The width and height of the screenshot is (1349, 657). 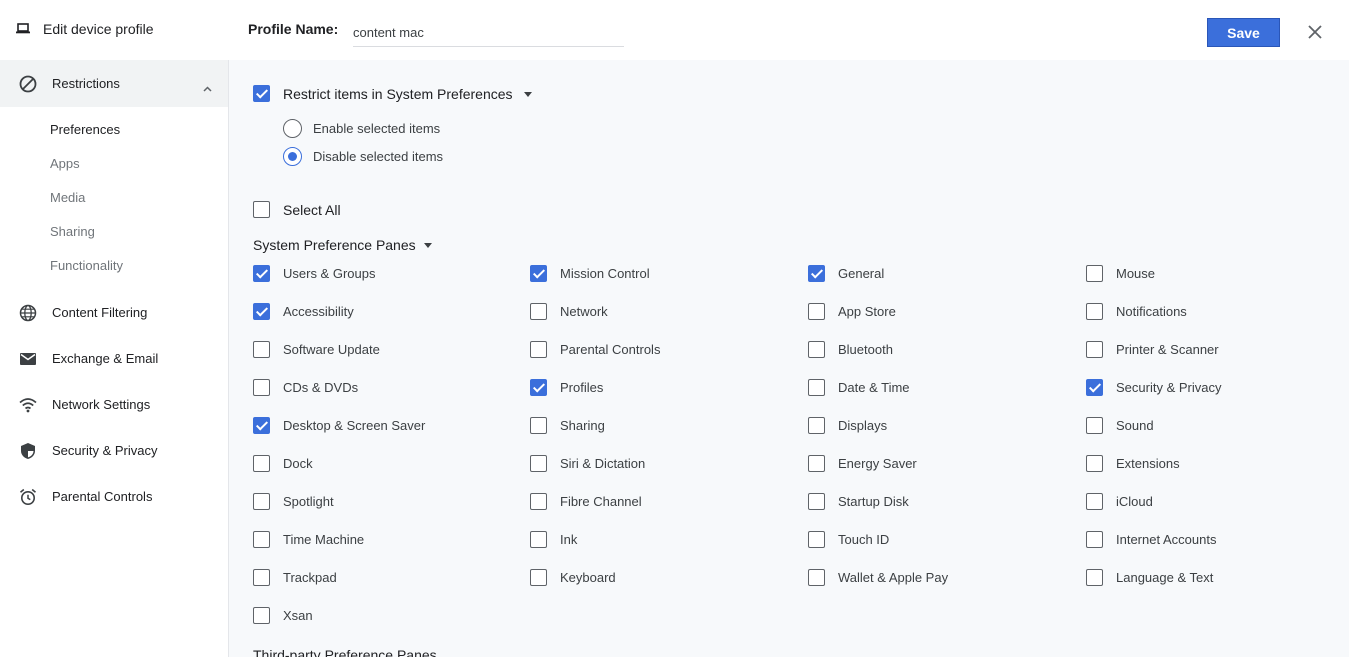 I want to click on pane-checkbox-extensions, so click(x=1094, y=463).